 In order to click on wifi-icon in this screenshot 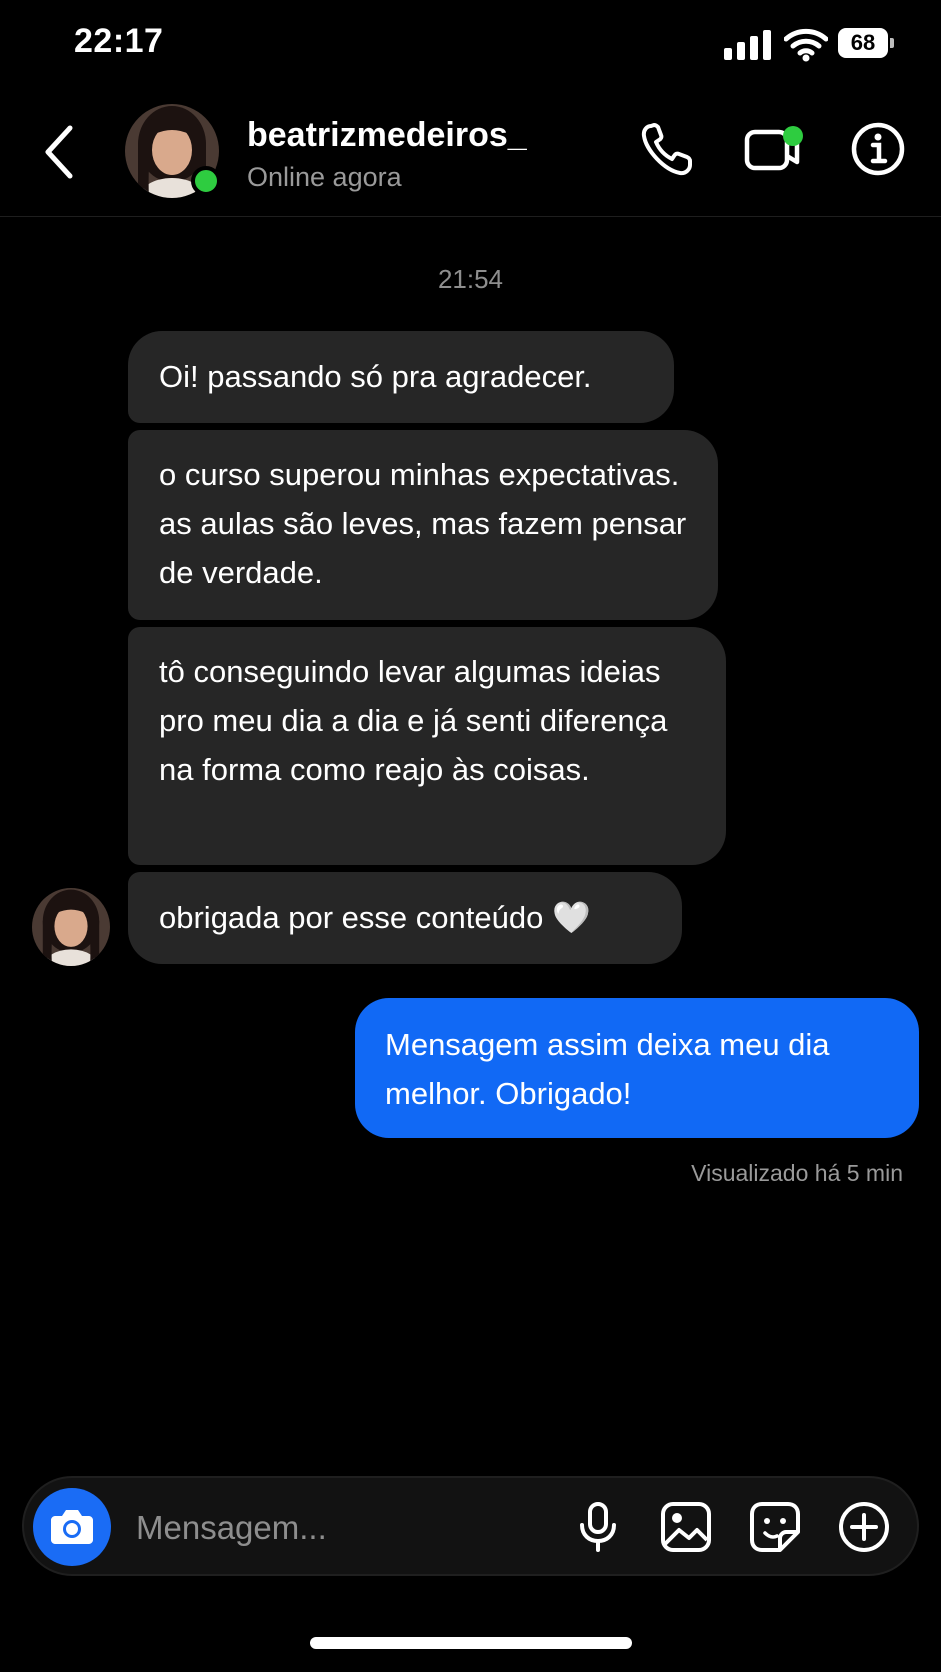, I will do `click(806, 45)`.